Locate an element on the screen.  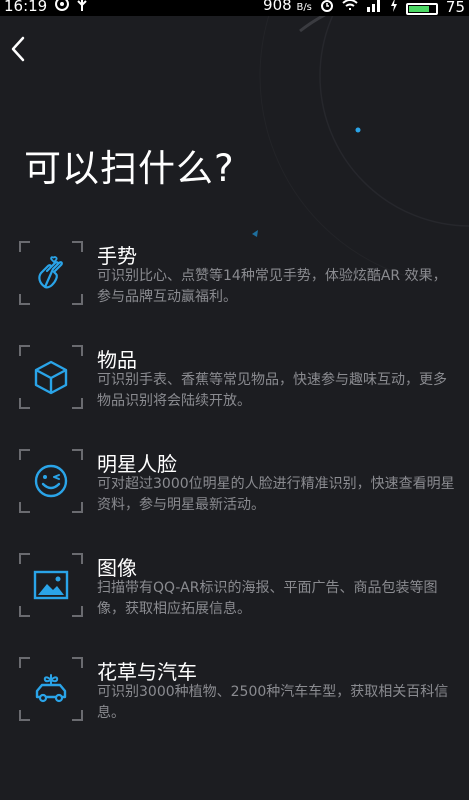
back-button is located at coordinates (18, 49).